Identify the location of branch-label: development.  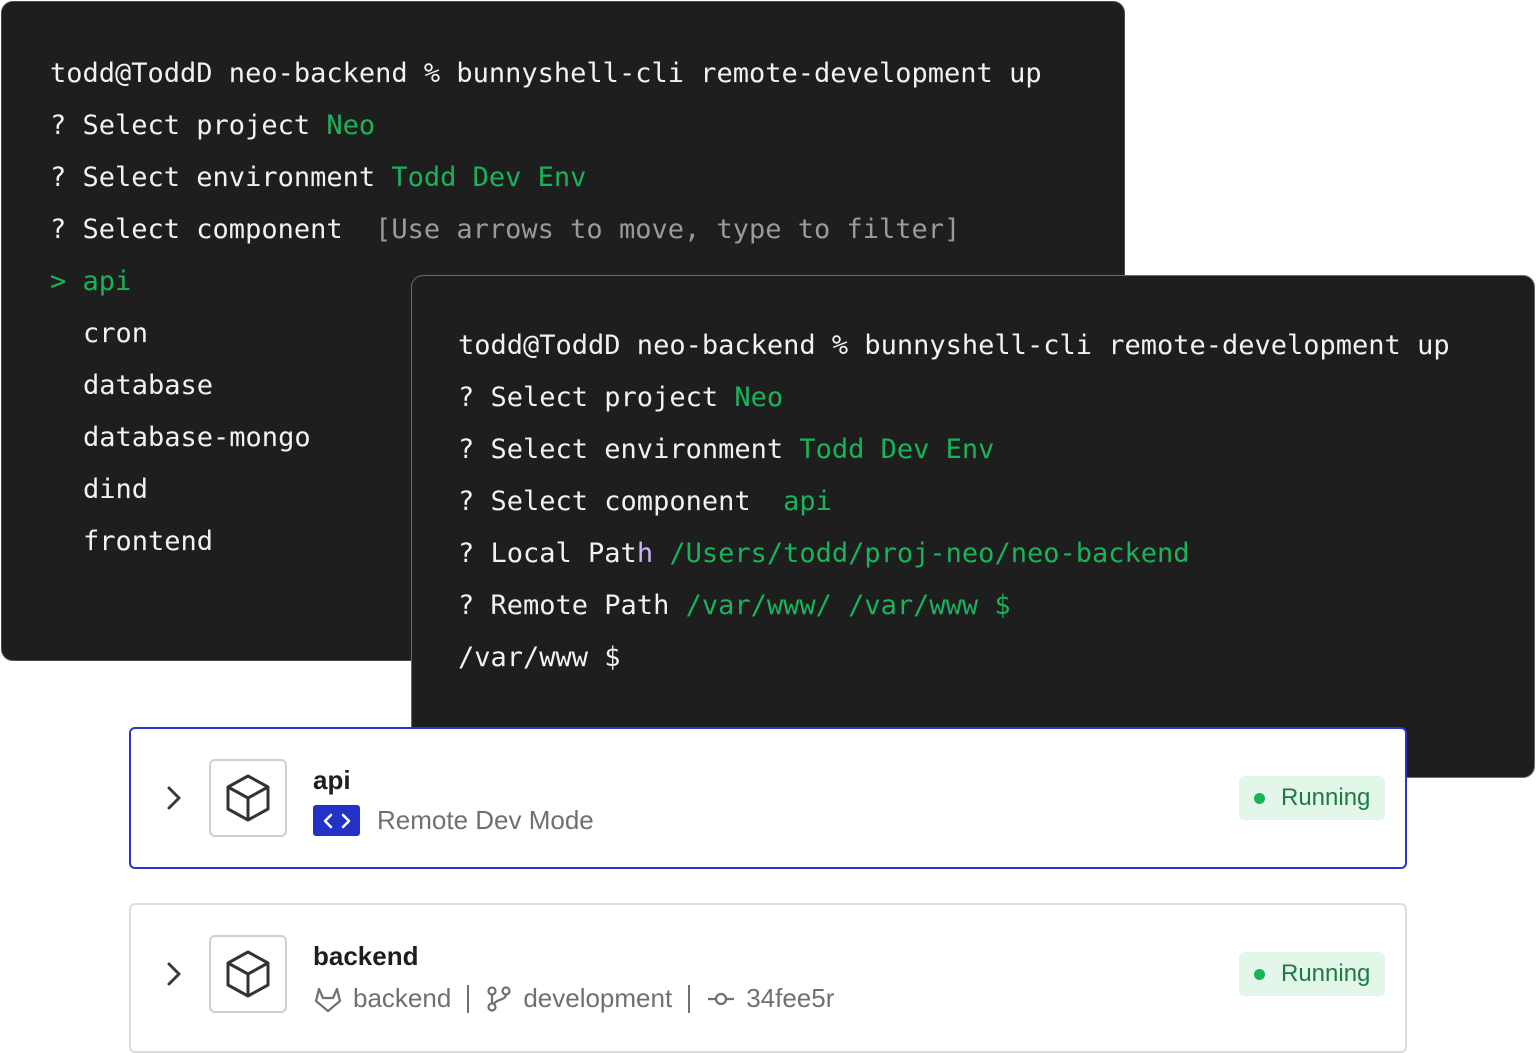
(597, 998).